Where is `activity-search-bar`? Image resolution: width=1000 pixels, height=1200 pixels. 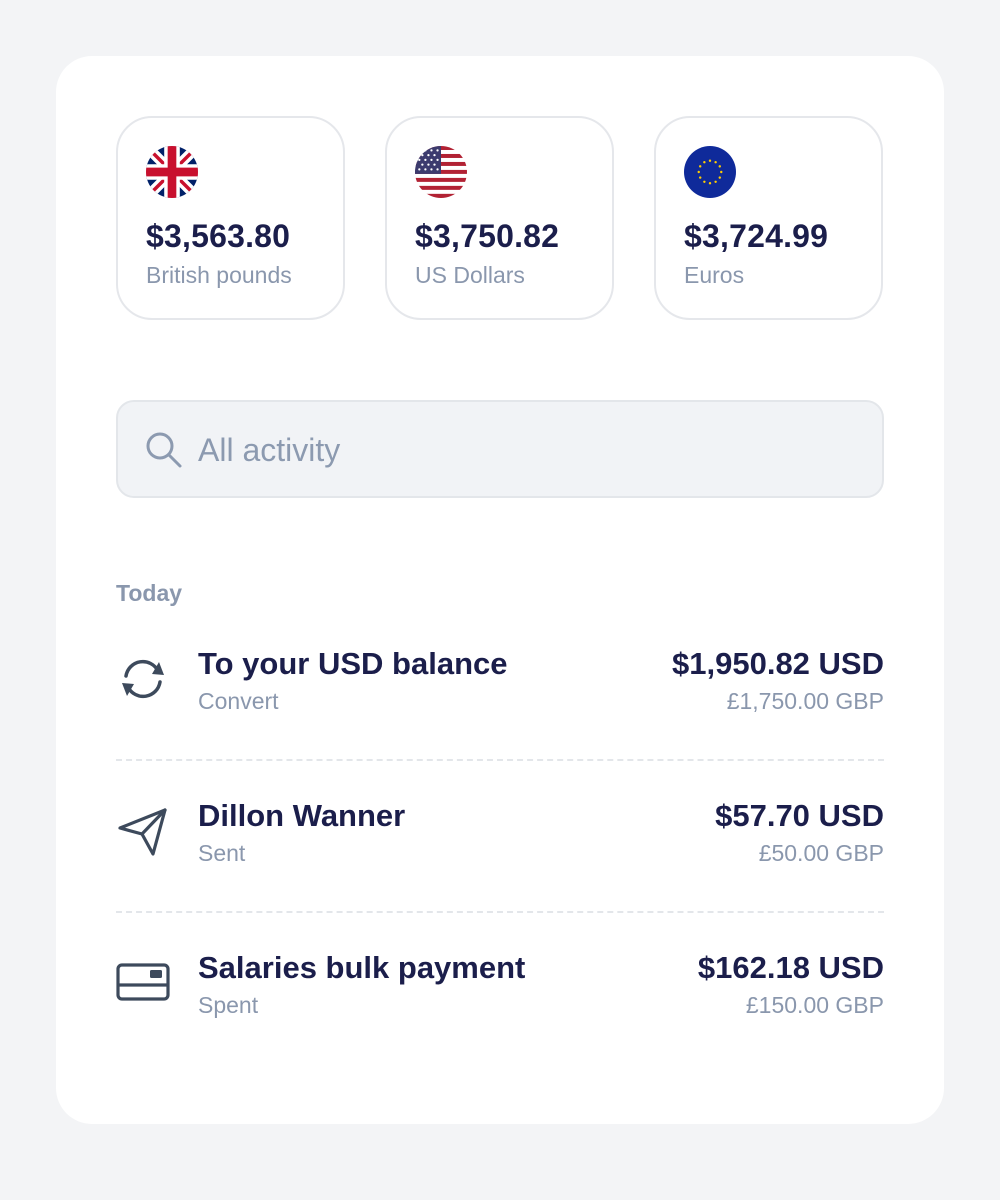 activity-search-bar is located at coordinates (500, 449).